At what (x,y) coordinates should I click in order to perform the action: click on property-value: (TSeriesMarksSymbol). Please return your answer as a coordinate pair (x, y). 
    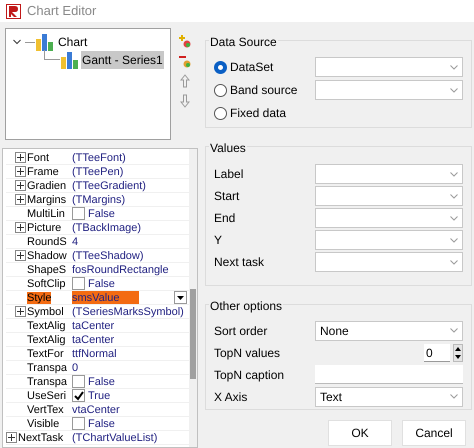
    Looking at the image, I should click on (128, 311).